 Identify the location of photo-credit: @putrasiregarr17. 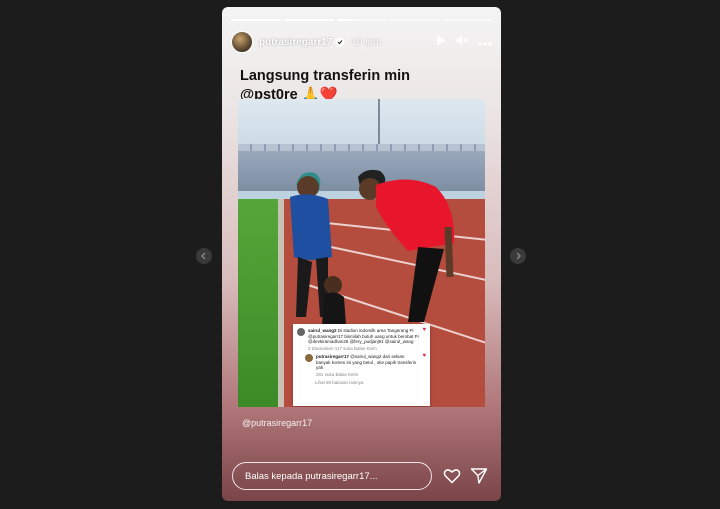
(277, 423).